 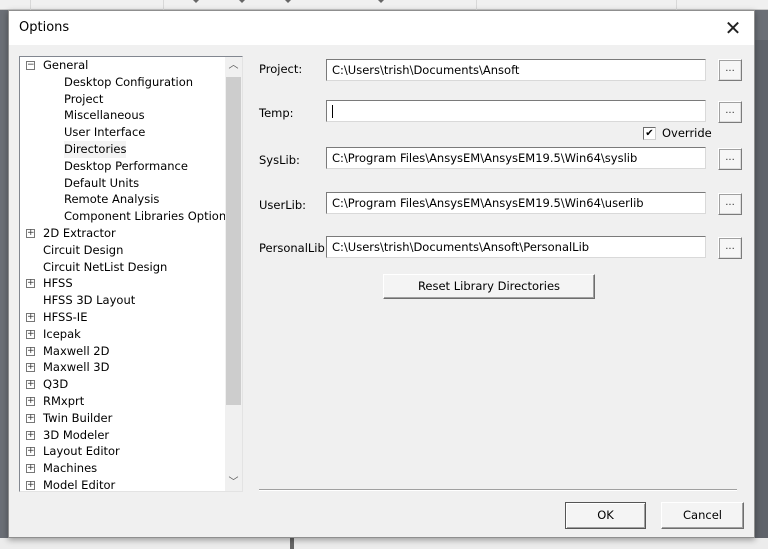 I want to click on text-caret, so click(x=332, y=111).